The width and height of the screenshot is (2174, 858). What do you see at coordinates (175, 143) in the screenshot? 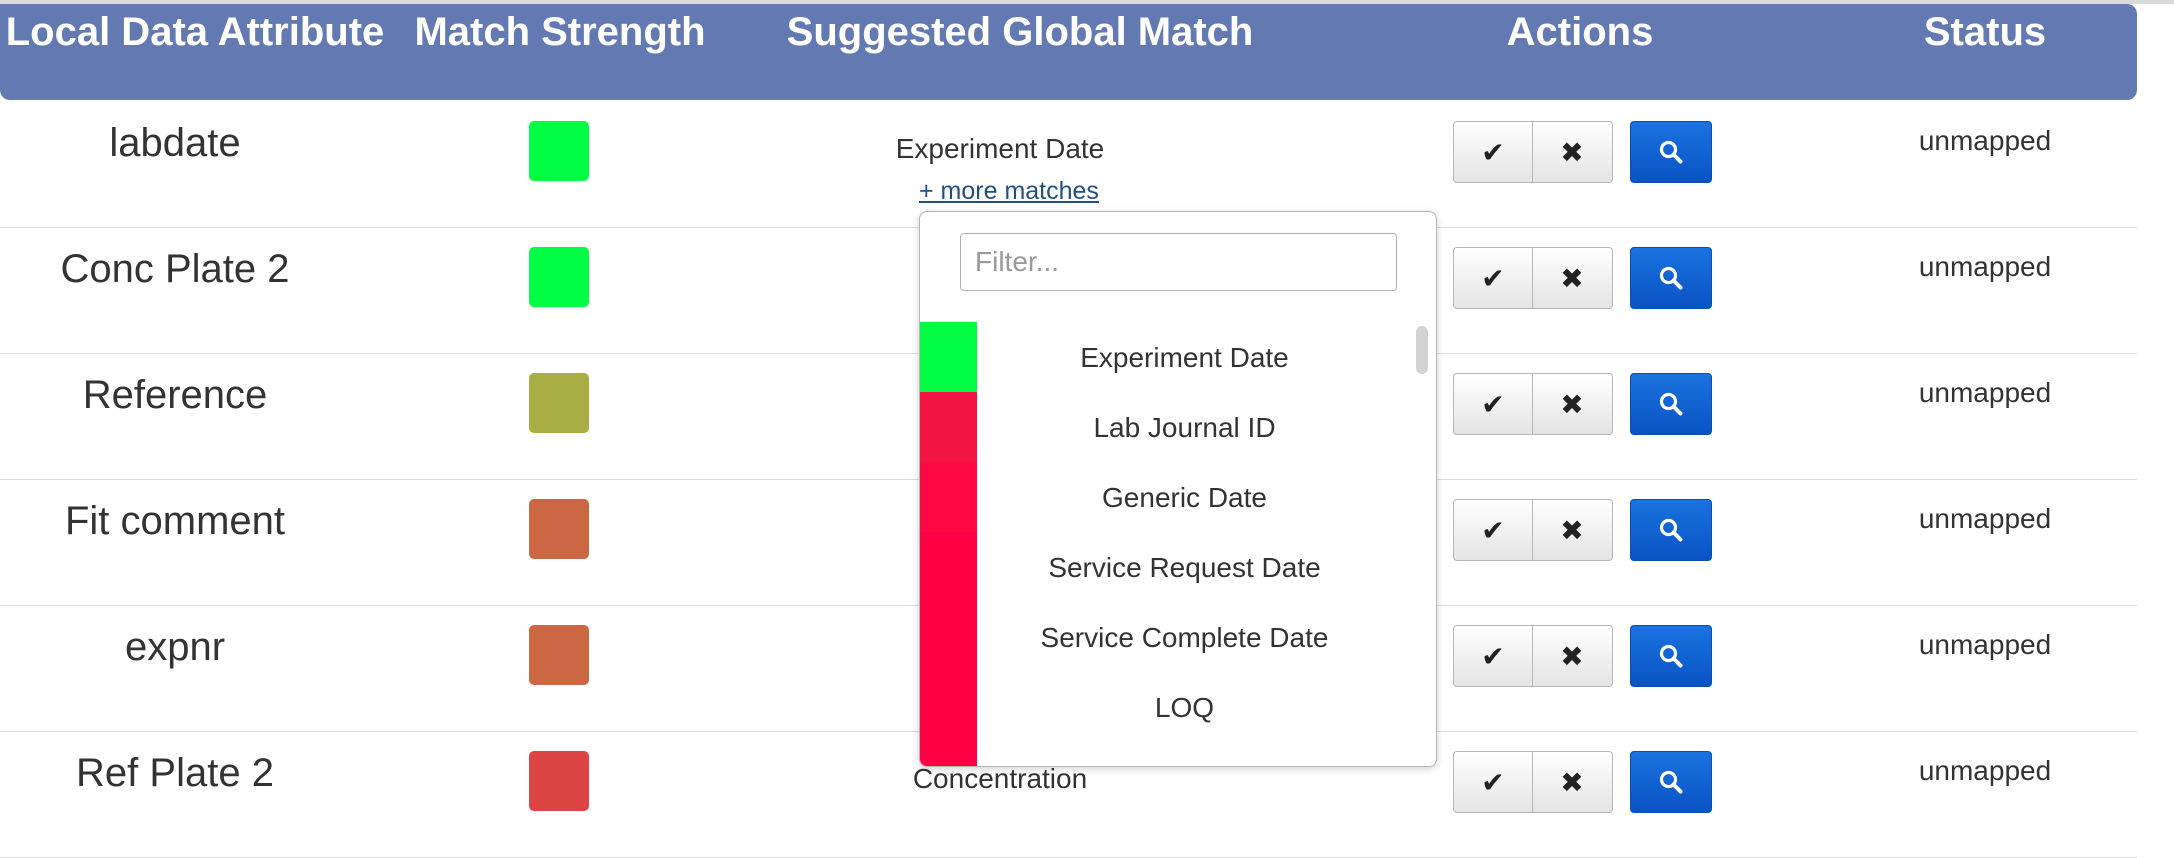
I see `local-attribute-name: labdate` at bounding box center [175, 143].